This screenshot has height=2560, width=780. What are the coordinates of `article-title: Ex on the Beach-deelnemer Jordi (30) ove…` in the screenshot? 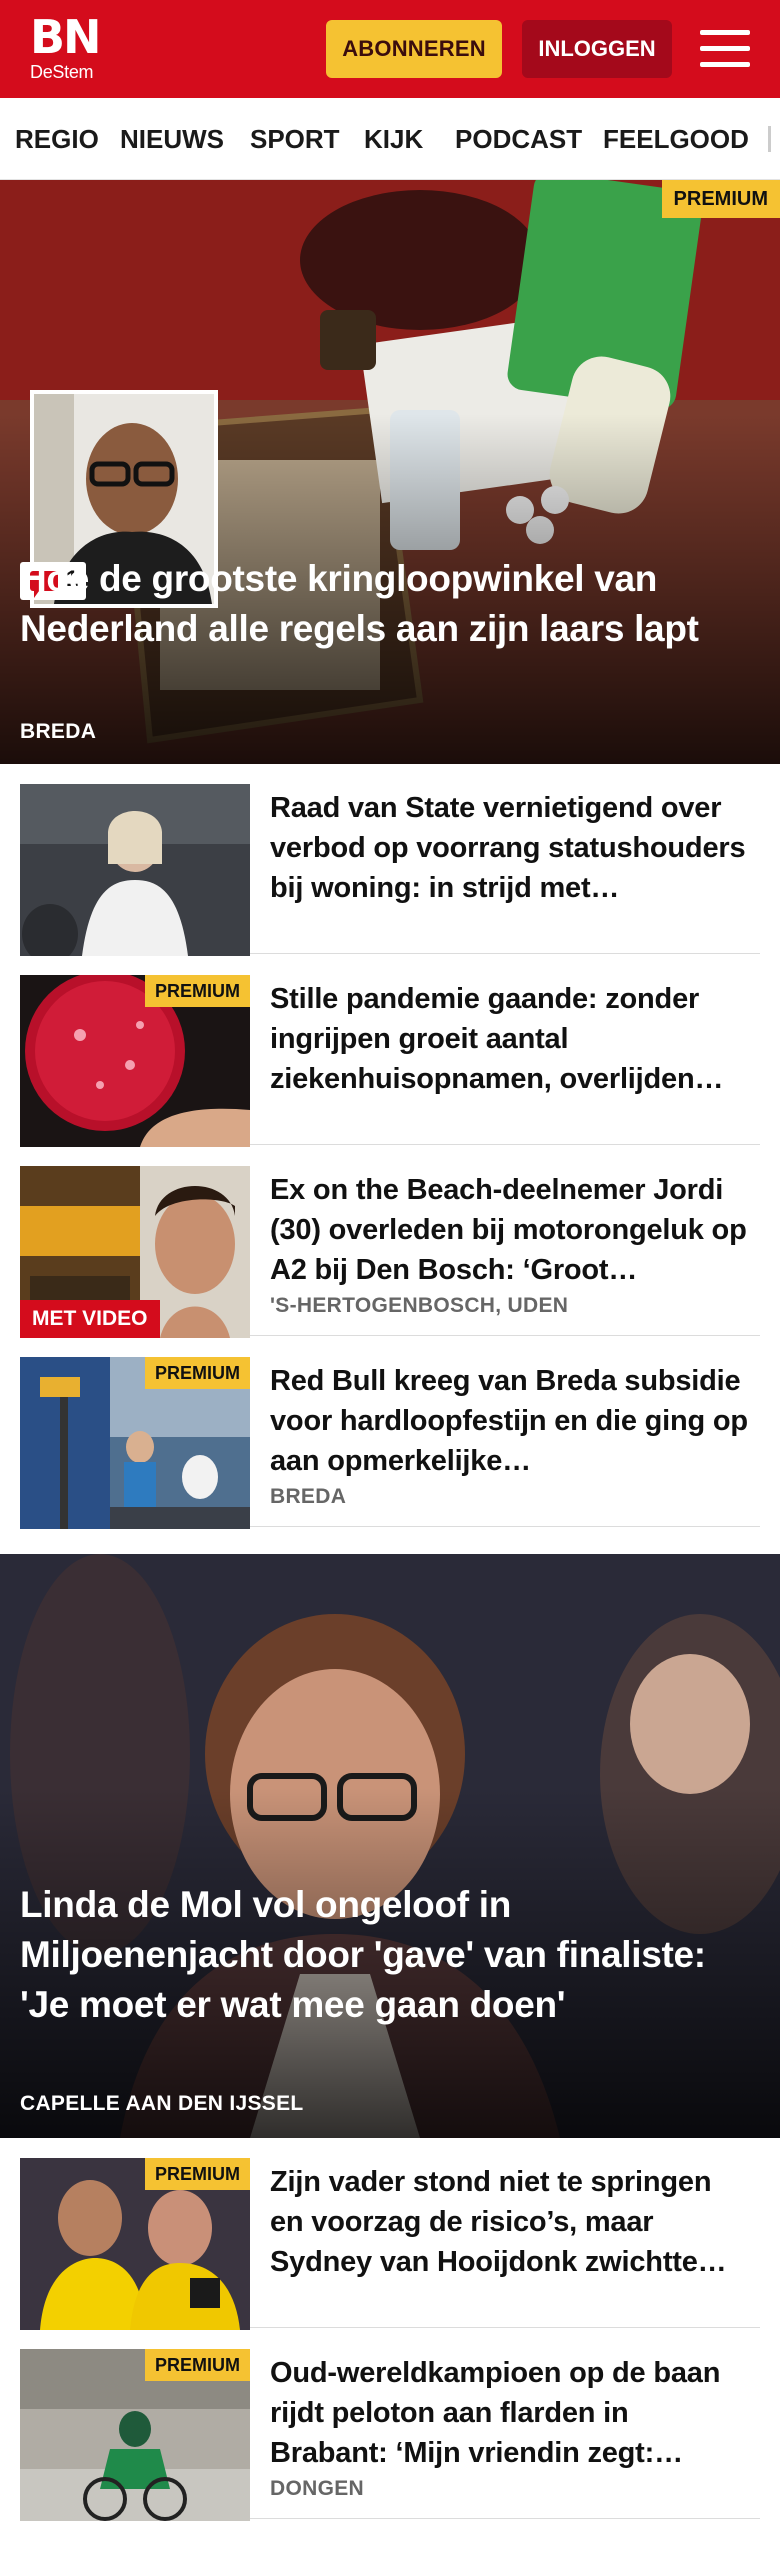 It's located at (510, 1230).